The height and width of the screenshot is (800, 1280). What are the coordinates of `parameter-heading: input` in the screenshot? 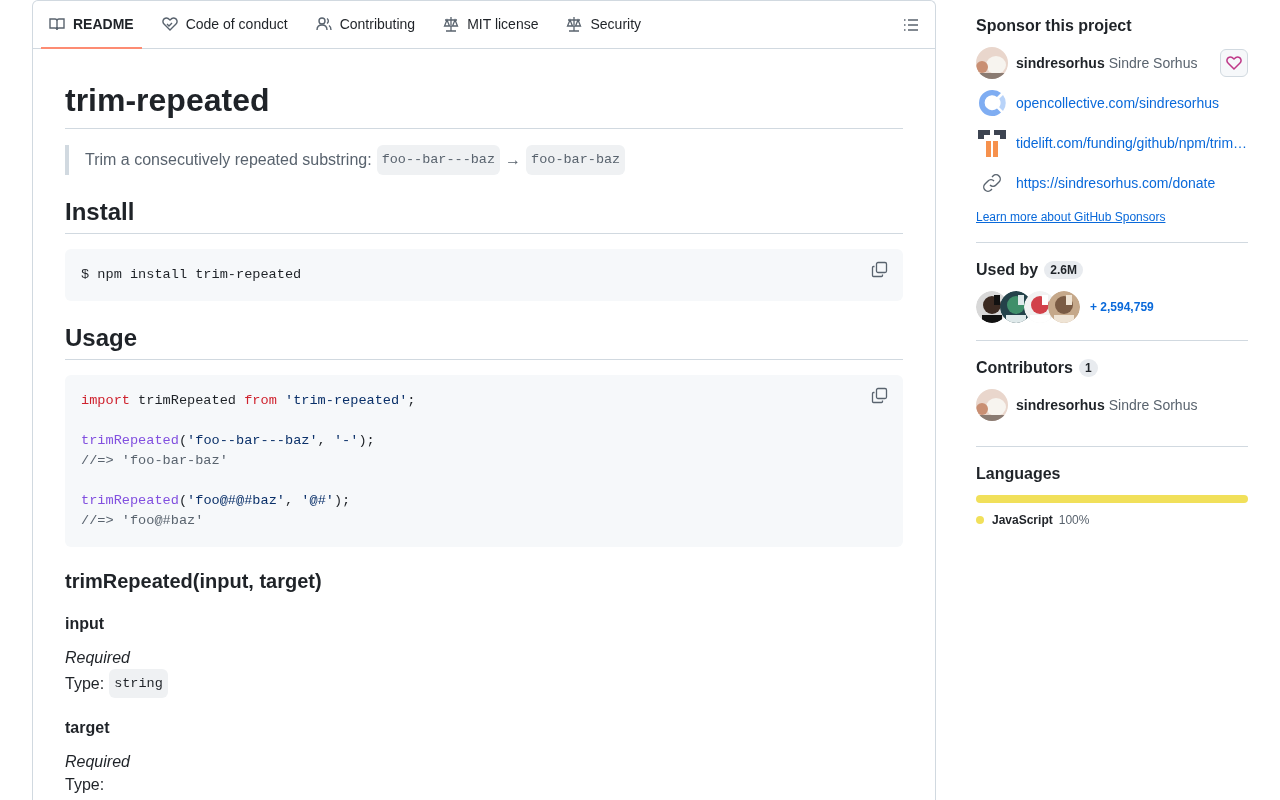 It's located at (85, 624).